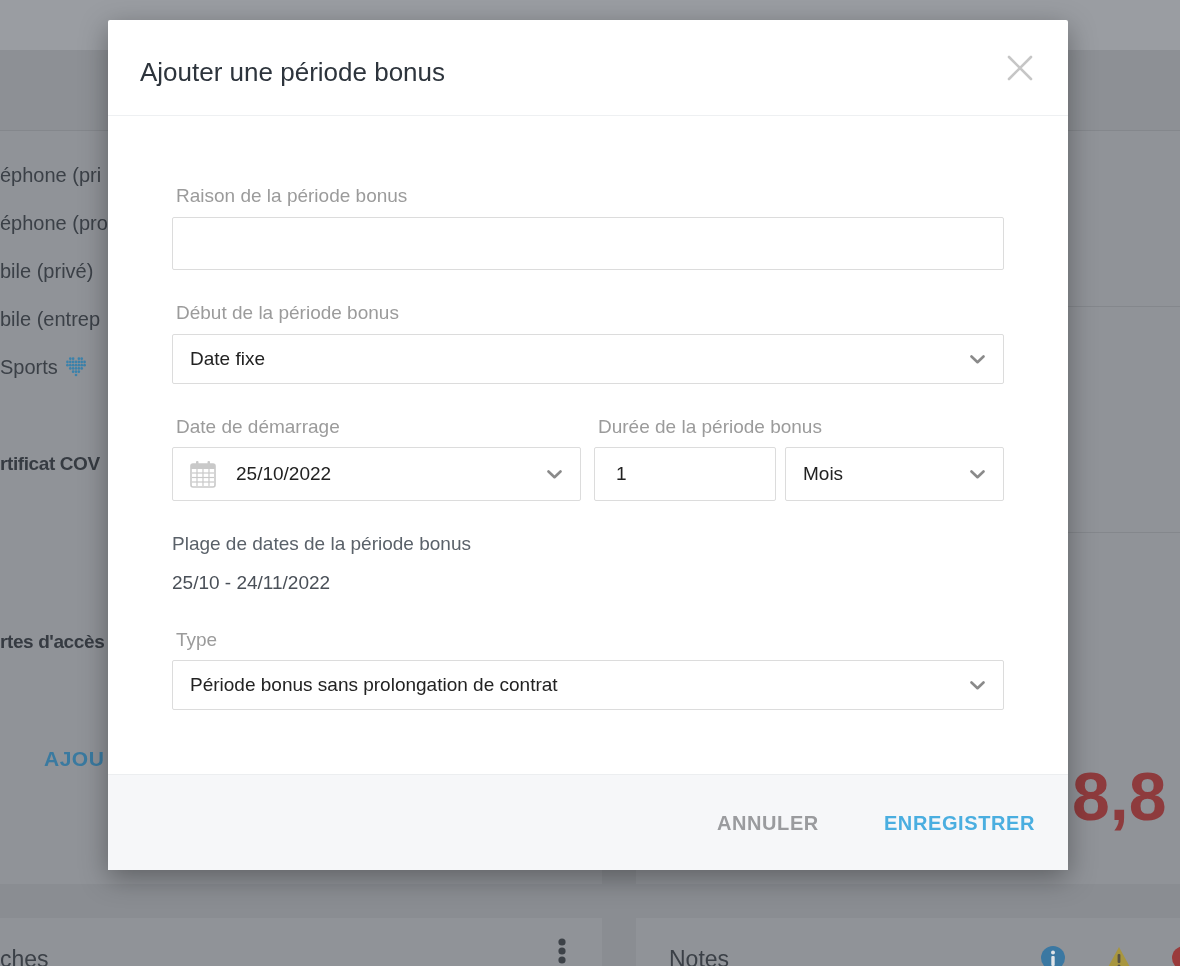 This screenshot has height=966, width=1180. What do you see at coordinates (1020, 67) in the screenshot?
I see `close-icon` at bounding box center [1020, 67].